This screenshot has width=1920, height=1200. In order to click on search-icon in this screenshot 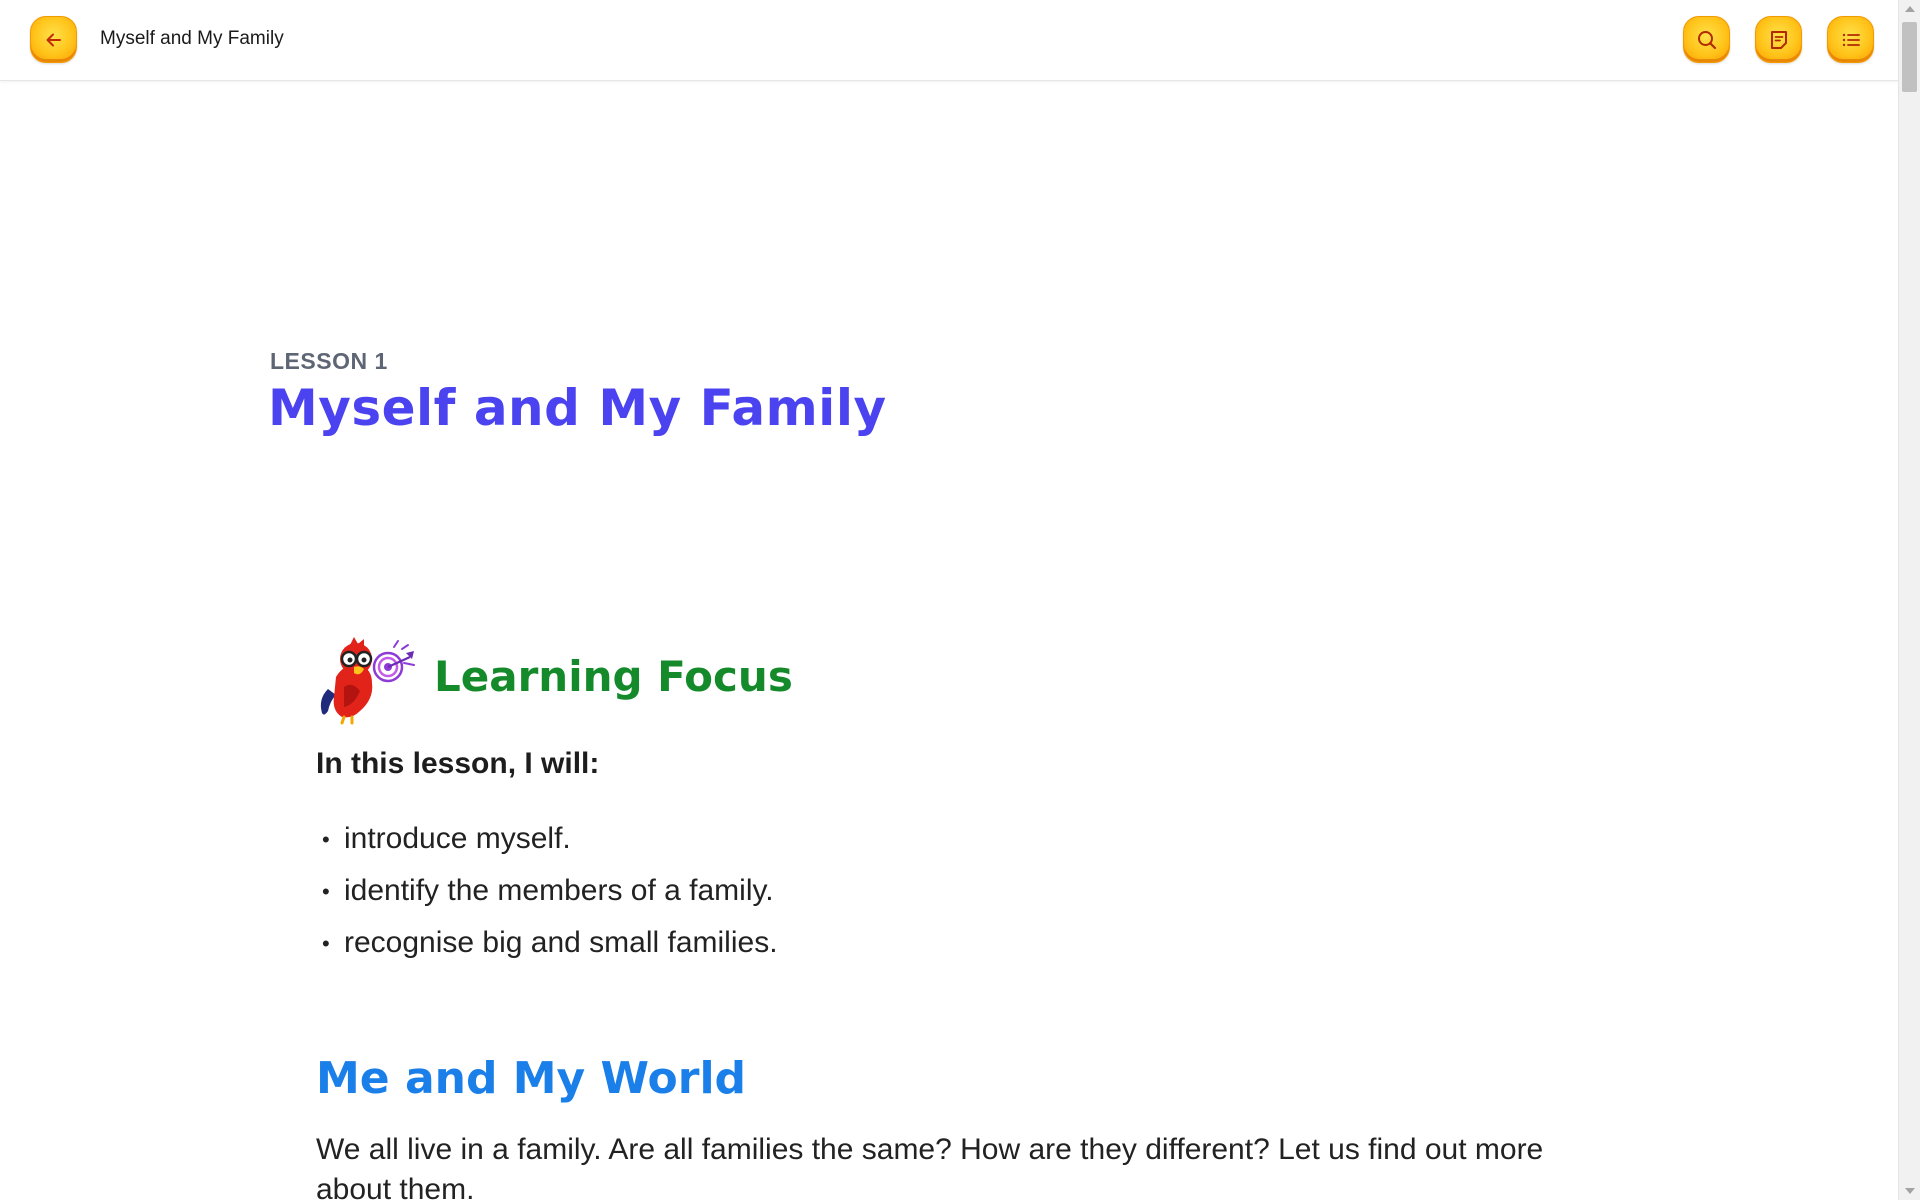, I will do `click(1706, 39)`.